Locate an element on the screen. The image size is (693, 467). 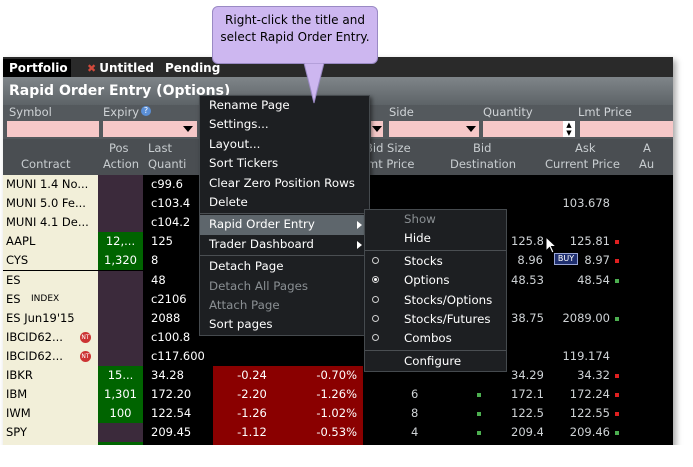
col-a: A is located at coordinates (647, 148).